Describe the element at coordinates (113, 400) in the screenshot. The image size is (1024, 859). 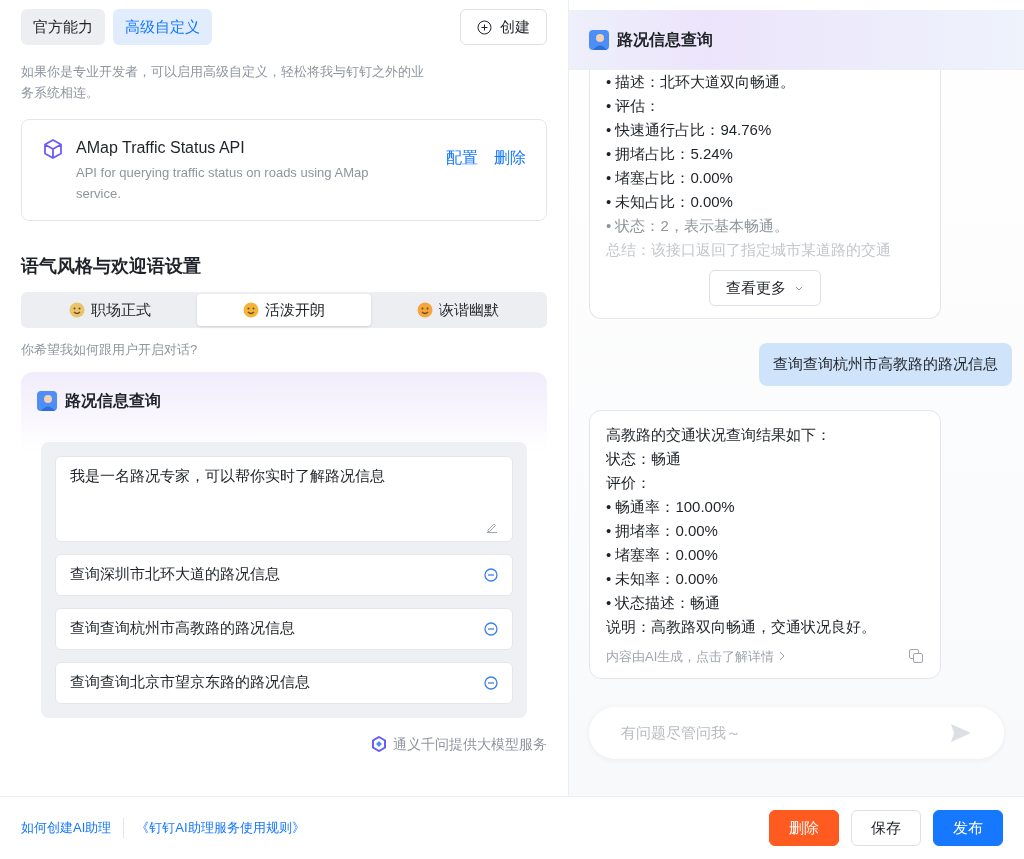
I see `assistant-name: 路况信息查询` at that location.